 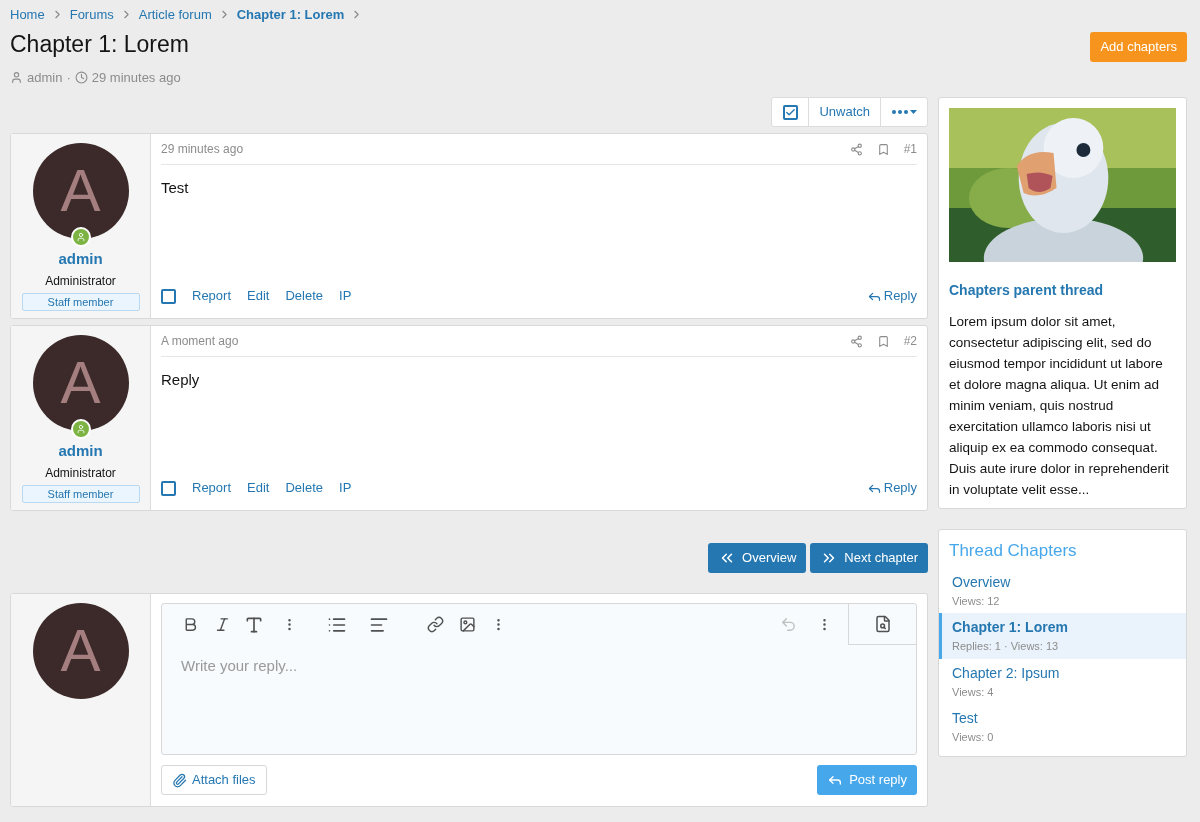 What do you see at coordinates (175, 188) in the screenshot?
I see `post-body: Test` at bounding box center [175, 188].